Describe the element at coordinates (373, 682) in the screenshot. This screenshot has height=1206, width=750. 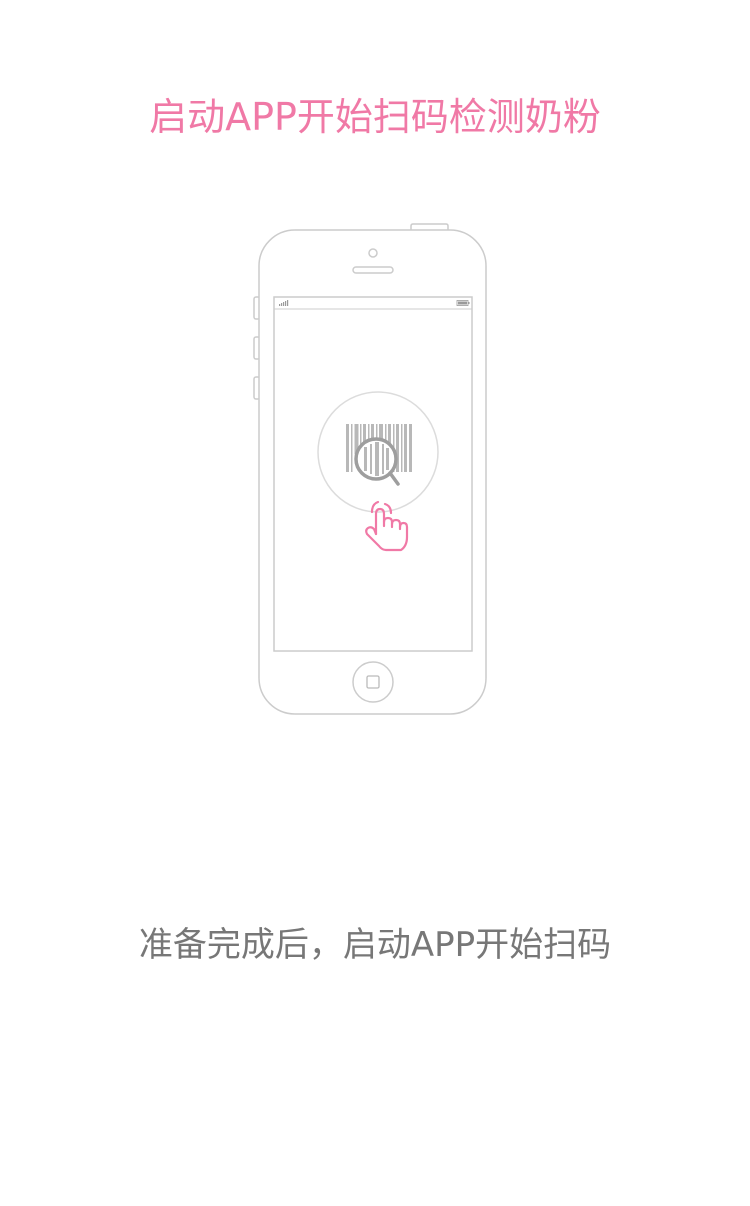
I see `home-button` at that location.